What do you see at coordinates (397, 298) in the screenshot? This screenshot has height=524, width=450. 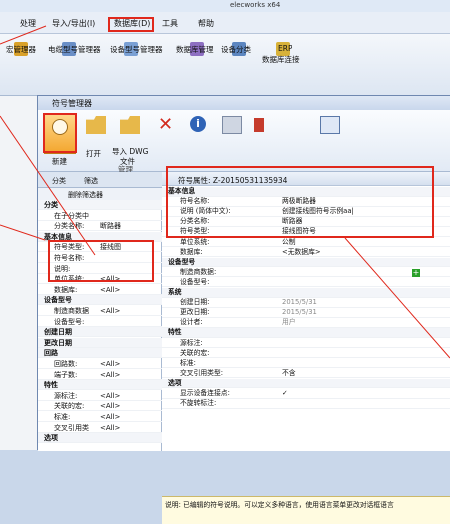 I see `arrow-properties` at bounding box center [397, 298].